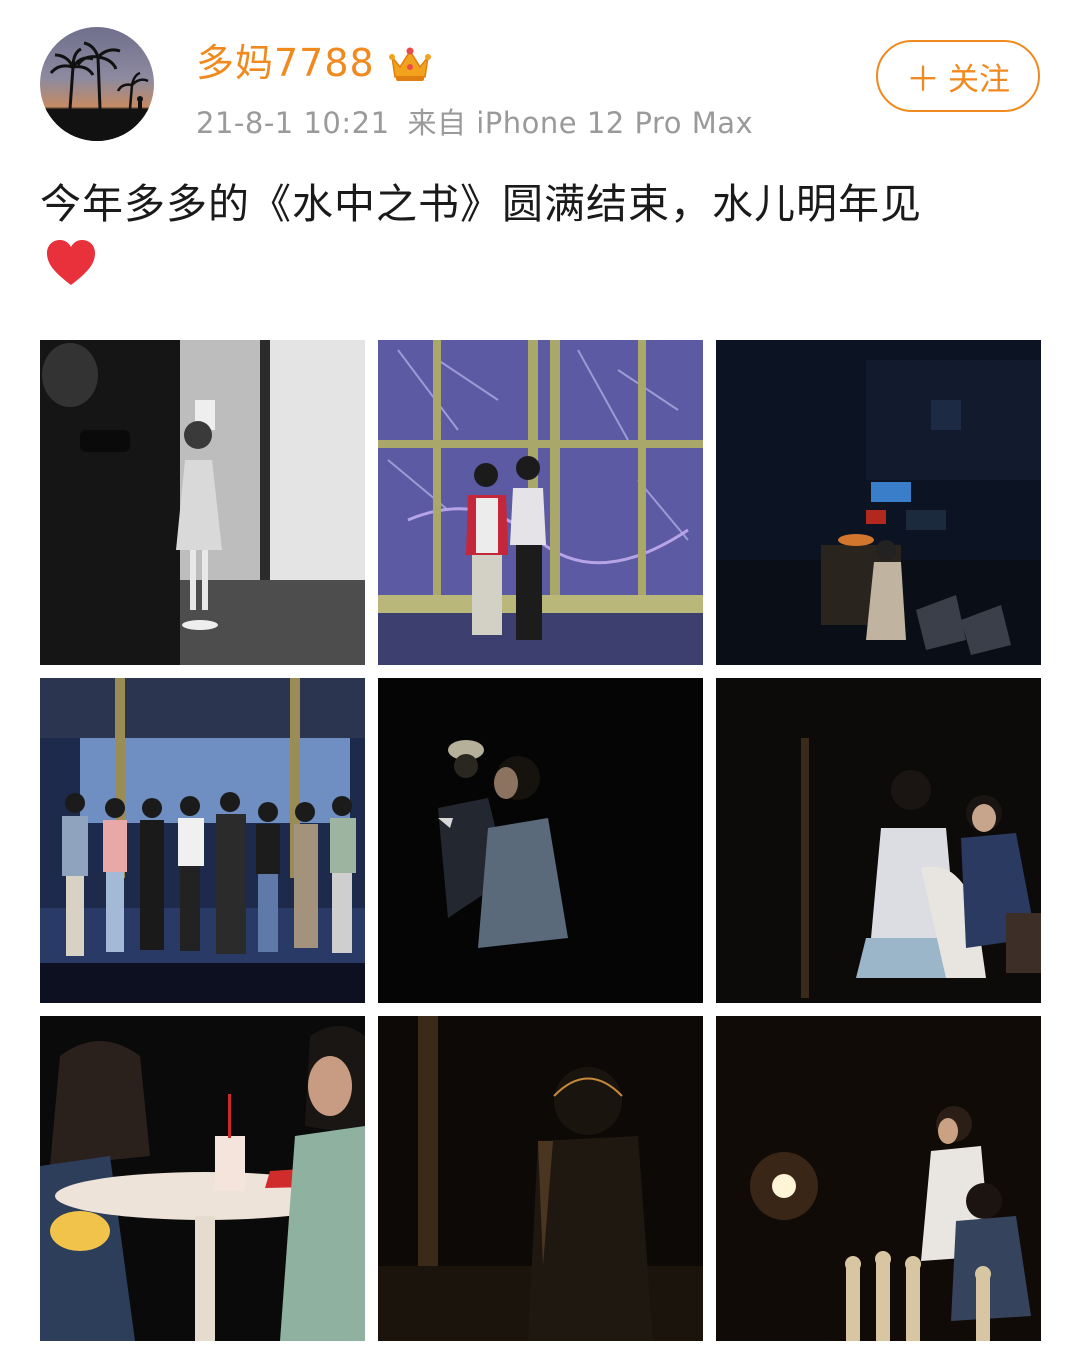 This screenshot has width=1080, height=1354. What do you see at coordinates (410, 64) in the screenshot?
I see `crown-icon` at bounding box center [410, 64].